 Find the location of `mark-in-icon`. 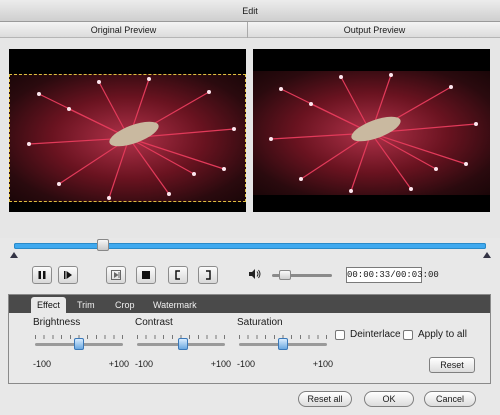

mark-in-icon is located at coordinates (178, 275).